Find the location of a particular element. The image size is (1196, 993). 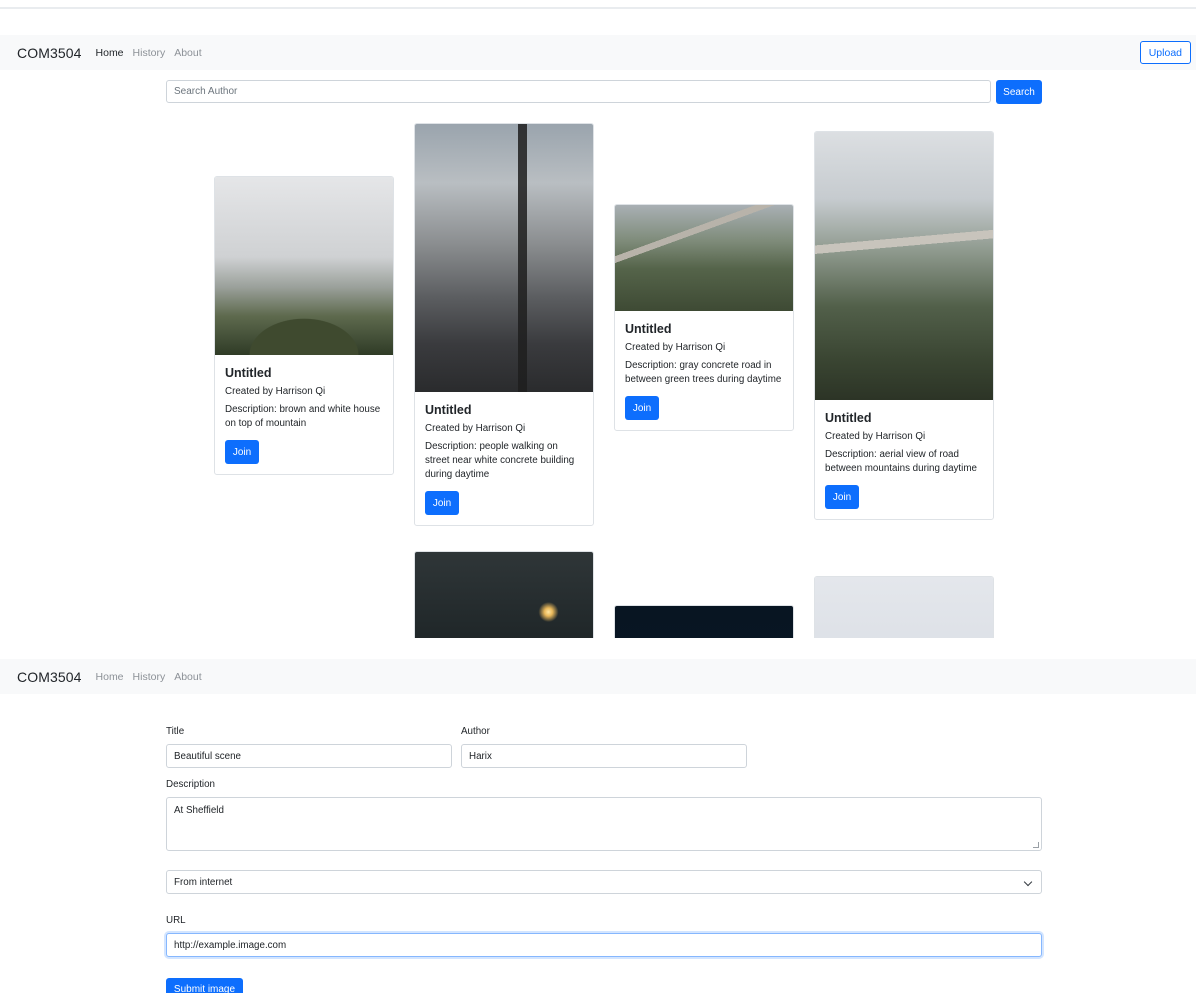

card-image-road is located at coordinates (704, 258).